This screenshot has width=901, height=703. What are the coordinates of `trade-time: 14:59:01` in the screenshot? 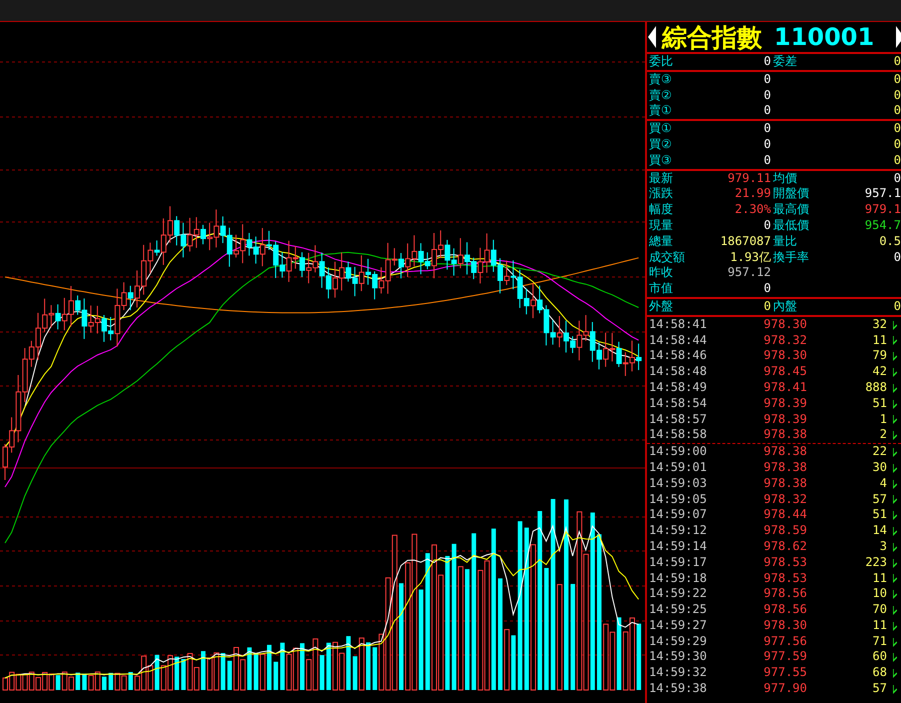 It's located at (678, 468).